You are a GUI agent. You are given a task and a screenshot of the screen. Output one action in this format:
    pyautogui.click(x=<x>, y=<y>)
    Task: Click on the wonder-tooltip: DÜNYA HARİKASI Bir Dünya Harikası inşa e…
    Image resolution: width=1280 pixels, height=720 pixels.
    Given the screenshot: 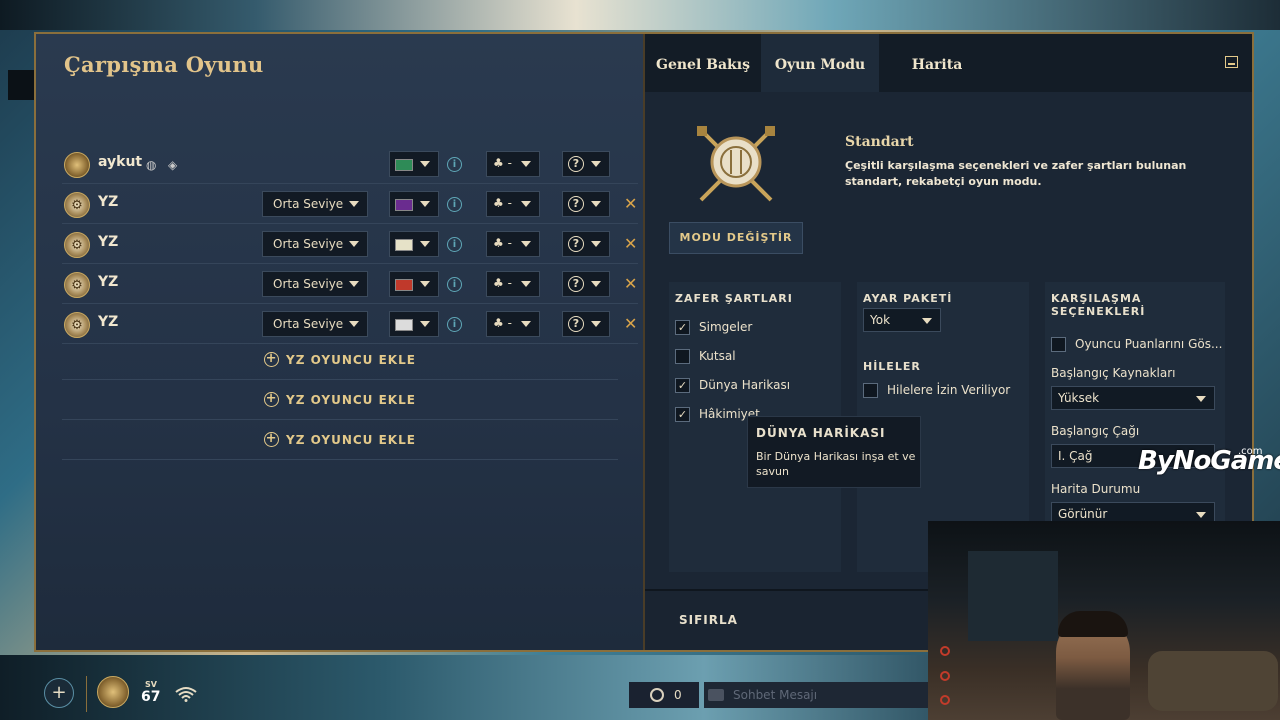 What is the action you would take?
    pyautogui.click(x=834, y=452)
    